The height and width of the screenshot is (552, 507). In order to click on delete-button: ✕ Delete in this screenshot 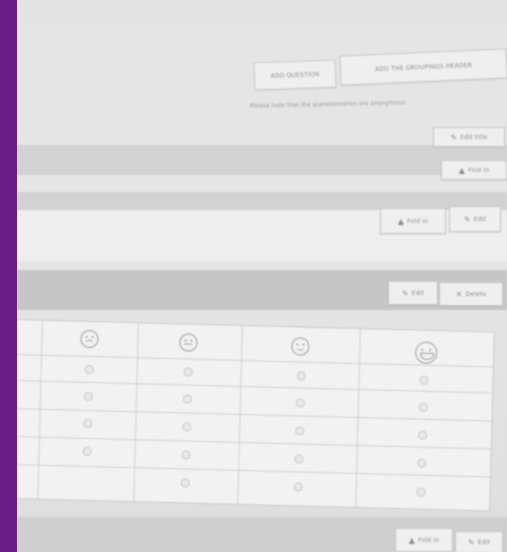, I will do `click(471, 294)`.